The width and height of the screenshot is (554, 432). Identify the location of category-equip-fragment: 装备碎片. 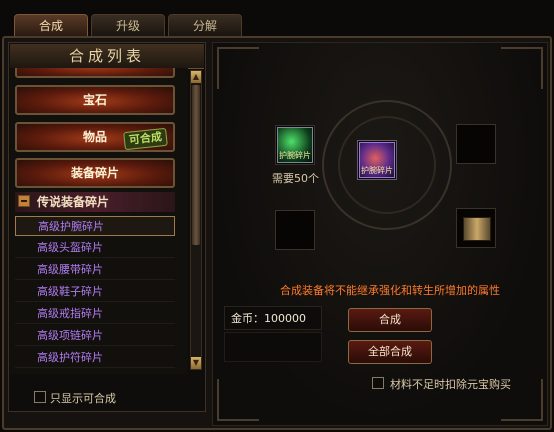
(95, 173).